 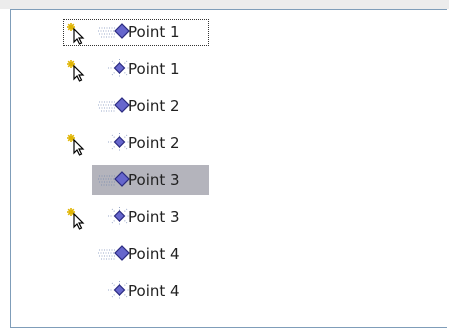 What do you see at coordinates (224, 4) in the screenshot?
I see `window-chrome` at bounding box center [224, 4].